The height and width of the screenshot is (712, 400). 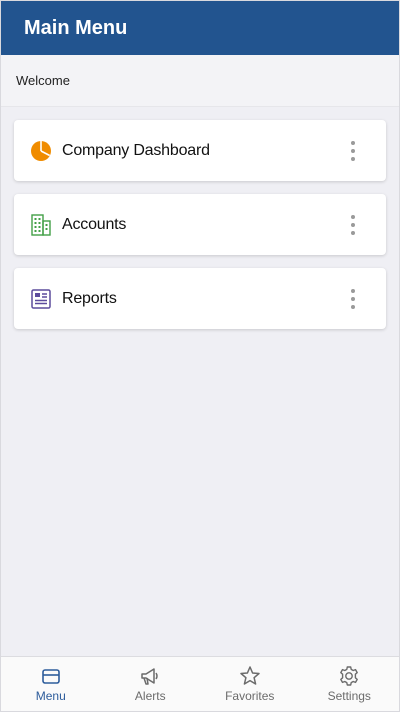 I want to click on megaphone-icon, so click(x=150, y=676).